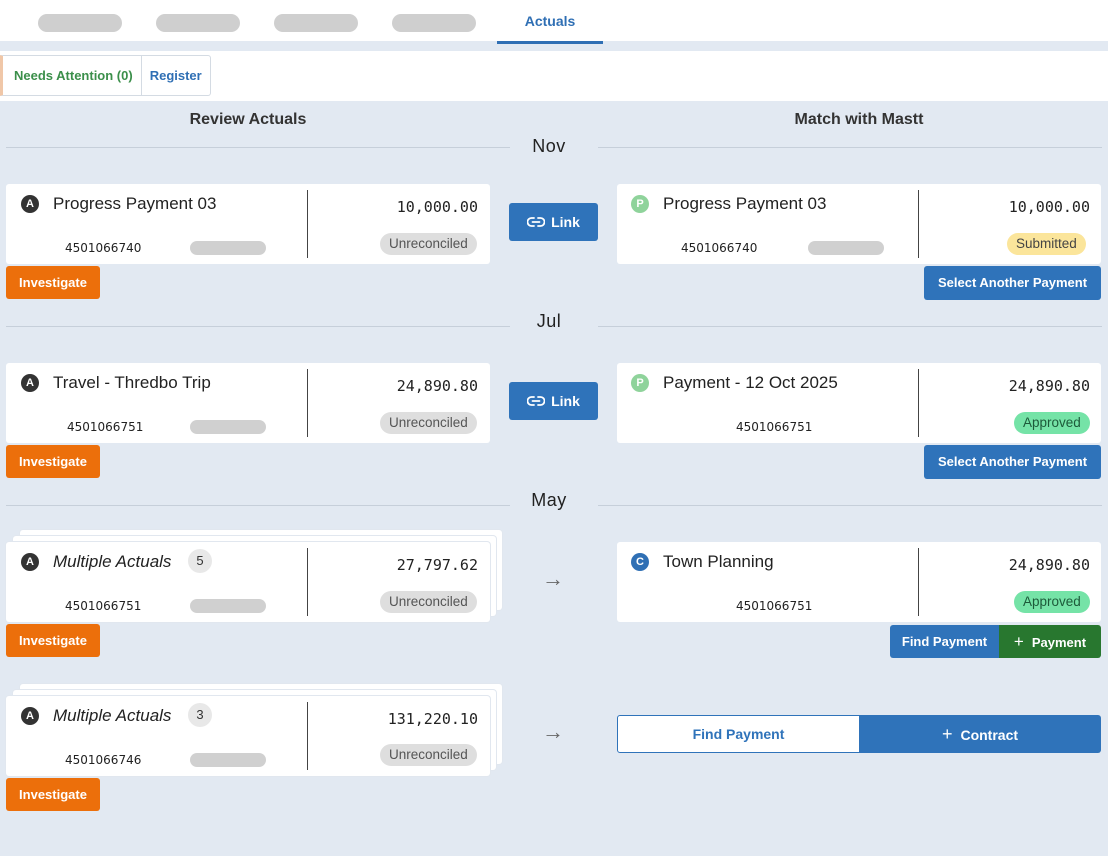 Image resolution: width=1108 pixels, height=856 pixels. Describe the element at coordinates (72, 75) in the screenshot. I see `needs-attention-filter: Needs Attention (0)` at that location.